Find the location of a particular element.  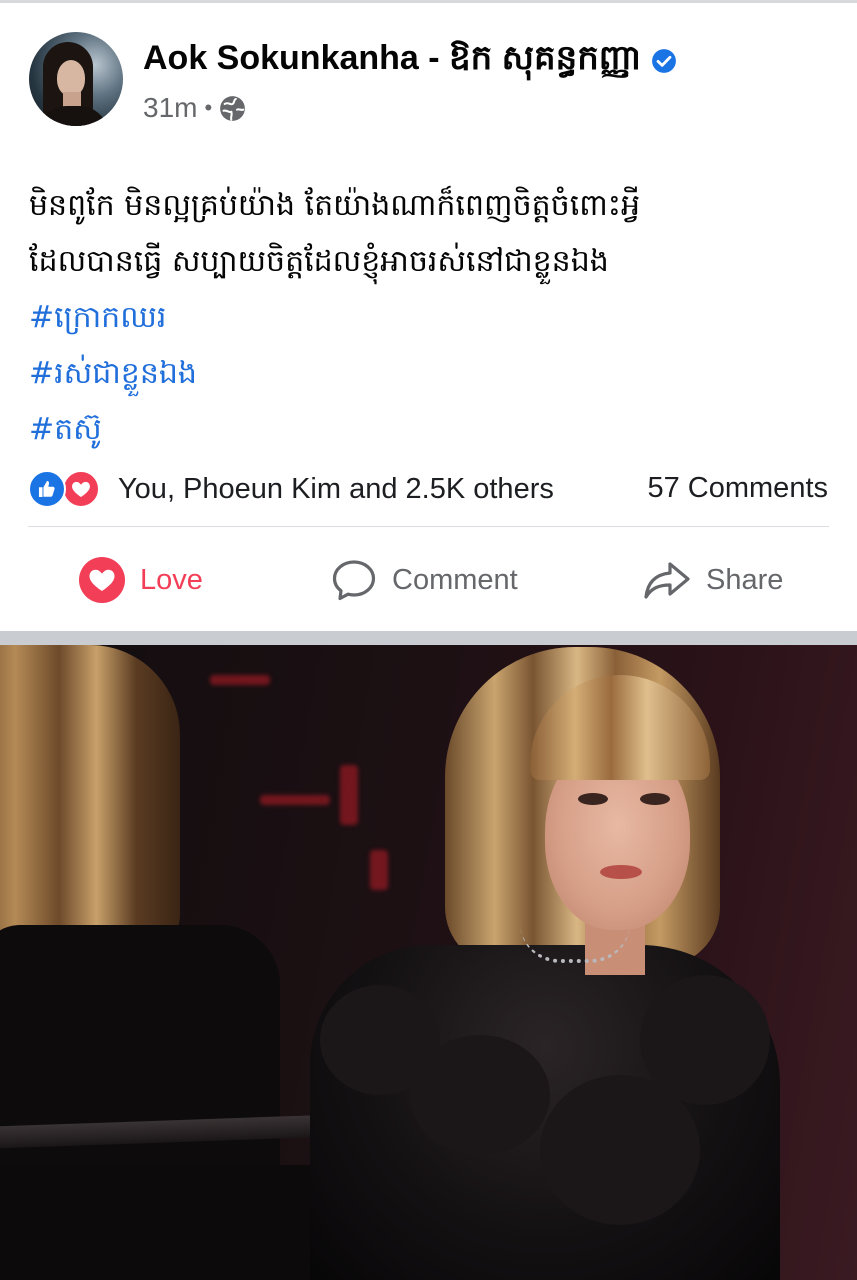

author-row: Aok Sokunkanha - ឱក សុគន្ធកញ្ញា is located at coordinates (410, 61).